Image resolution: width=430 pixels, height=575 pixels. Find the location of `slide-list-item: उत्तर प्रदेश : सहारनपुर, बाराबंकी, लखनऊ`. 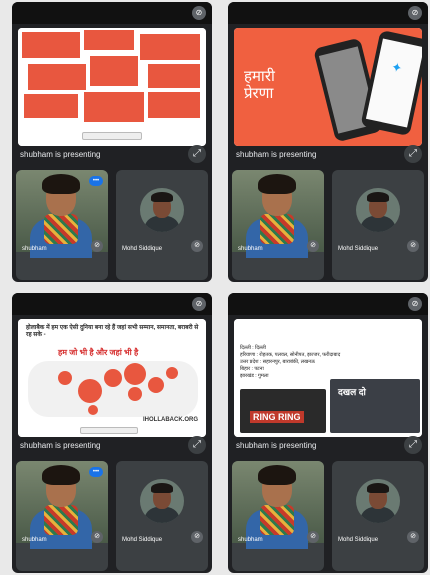

slide-list-item: उत्तर प्रदेश : सहारनपुर, बाराबंकी, लखनऊ is located at coordinates (277, 362).